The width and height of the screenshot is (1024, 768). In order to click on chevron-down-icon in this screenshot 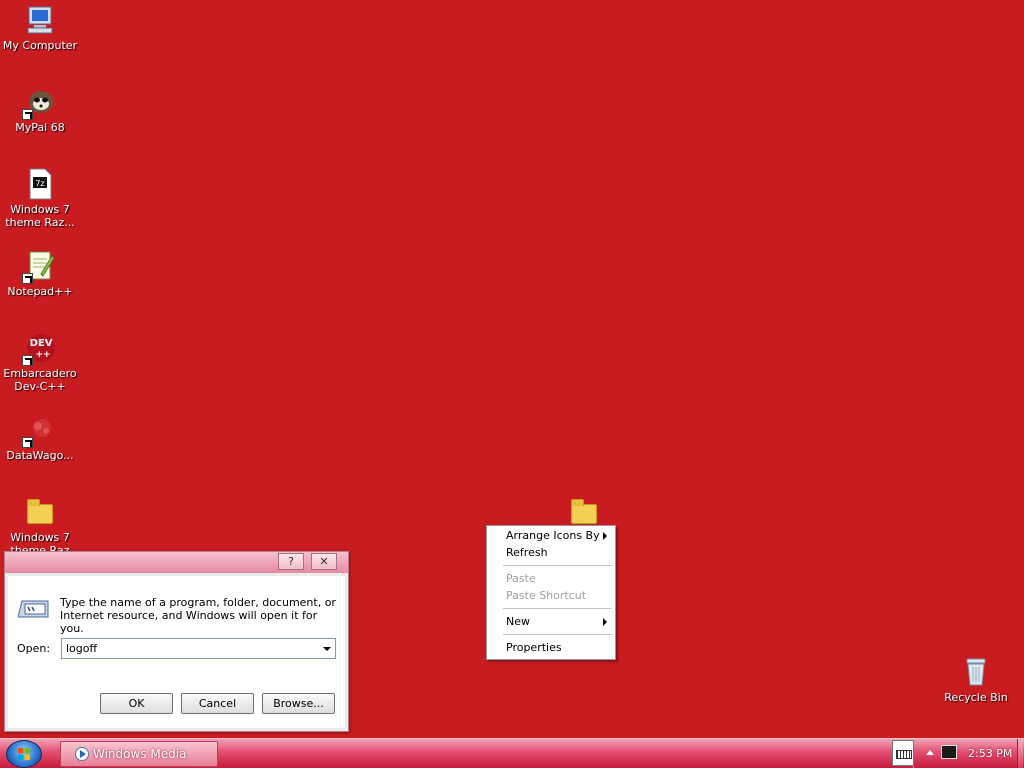, I will do `click(327, 649)`.